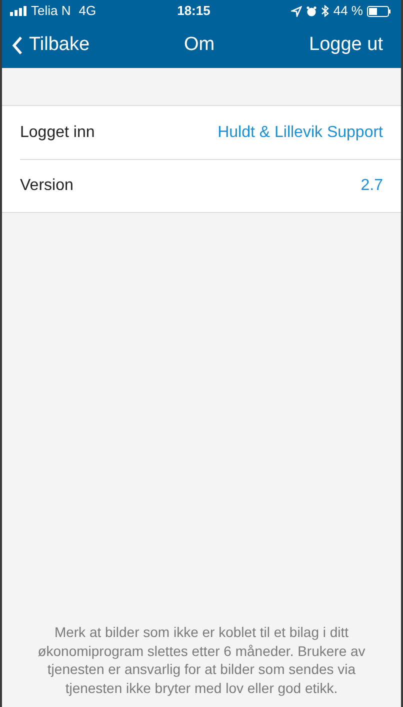  Describe the element at coordinates (201, 660) in the screenshot. I see `notice-text: Merk at bilder som ikke er koblet til et bilag i ditt økonomiprogram slettes etter 6 måneder. Brukere av tjenesten er ansvarlig for at bilder som sendes via tjenesten ikke bryter med lov eller god etikk.` at that location.